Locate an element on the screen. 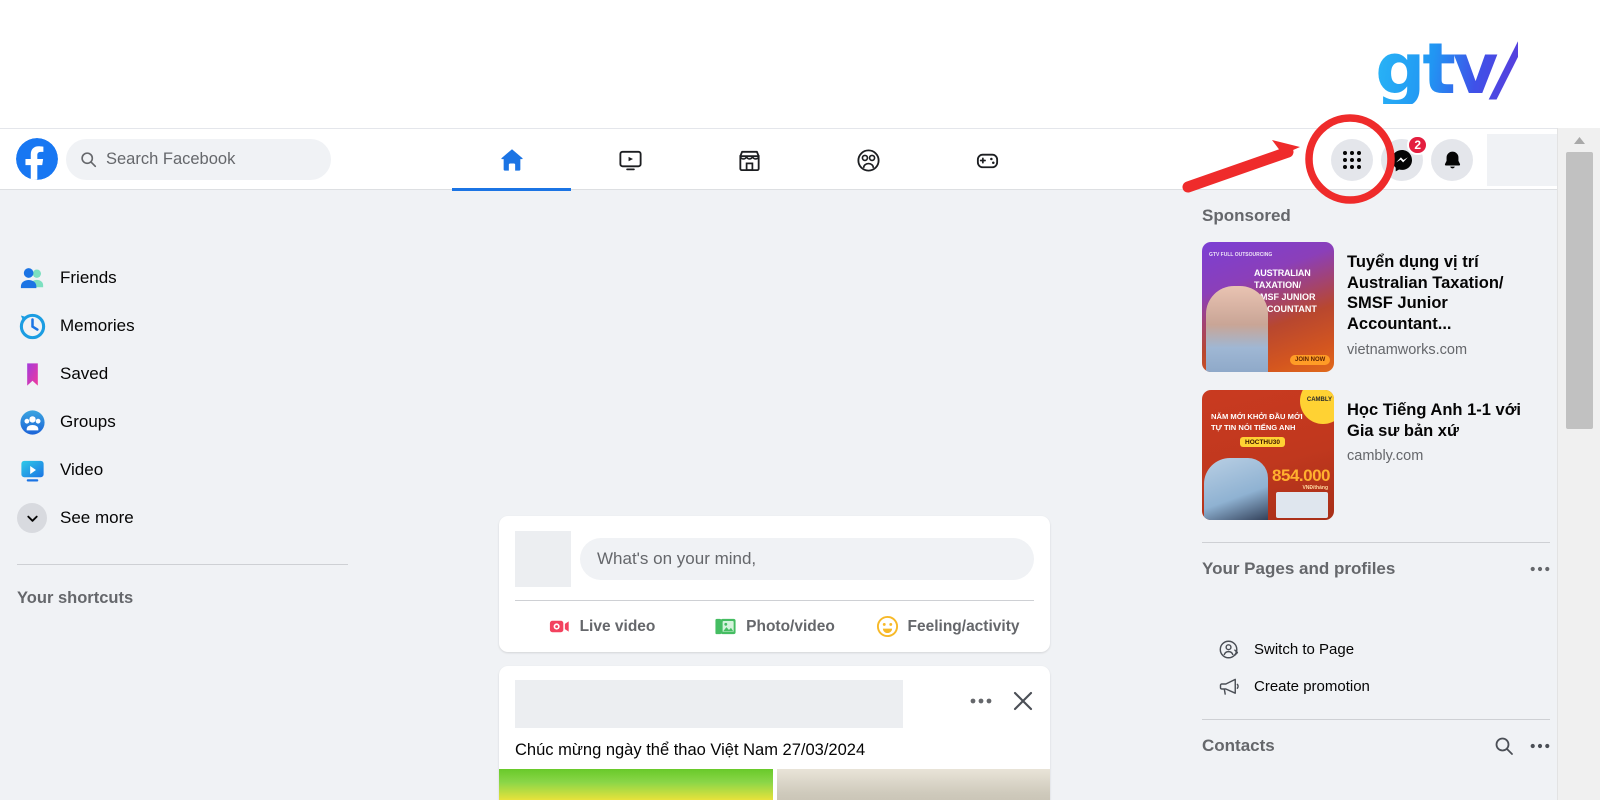  sidebar-item-label: See more is located at coordinates (97, 517).